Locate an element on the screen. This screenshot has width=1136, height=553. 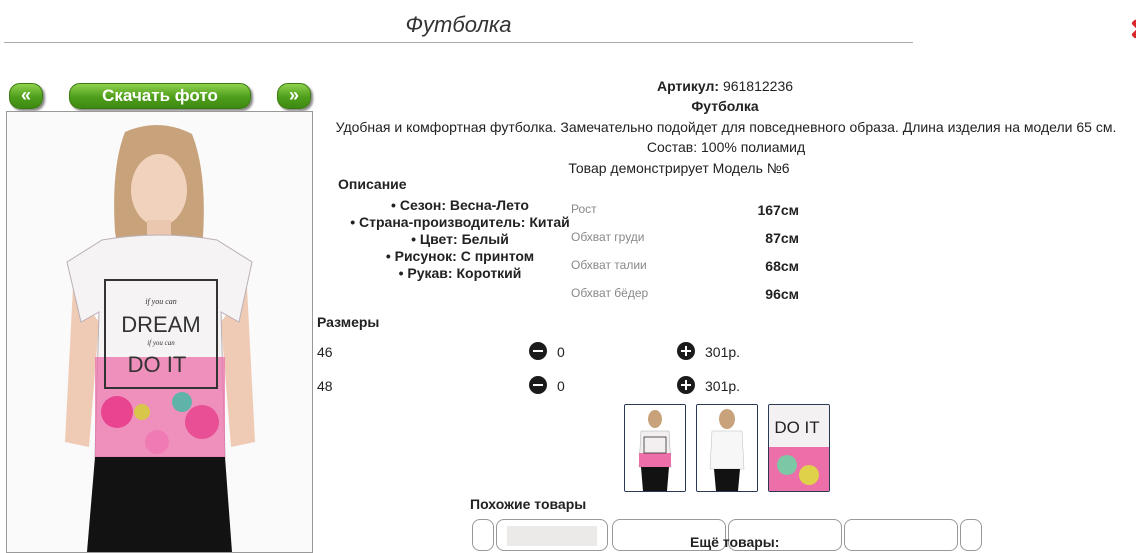
model-note: Товар демонстрирует Модель №6 is located at coordinates (679, 168).